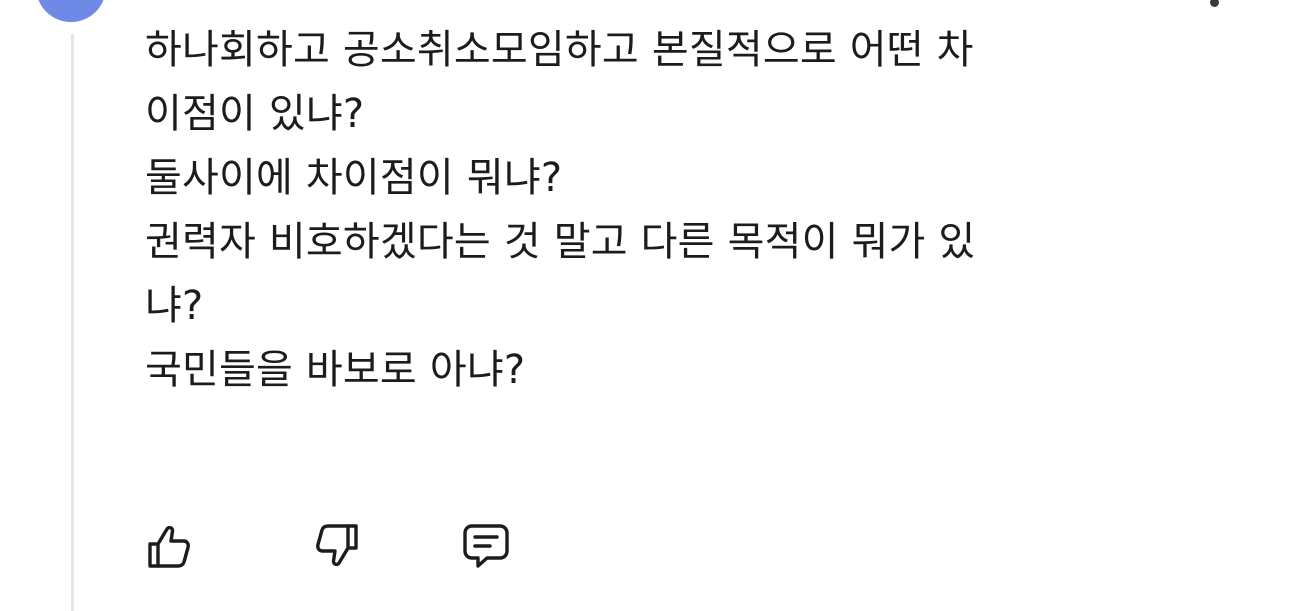 The image size is (1290, 611). Describe the element at coordinates (335, 370) in the screenshot. I see `comment-line: 국민들을 바보로 아냐?` at that location.